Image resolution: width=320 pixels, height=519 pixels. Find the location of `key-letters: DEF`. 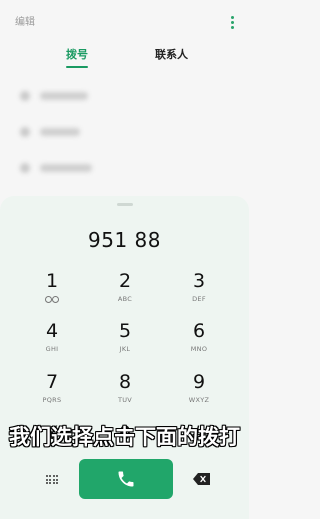

key-letters: DEF is located at coordinates (199, 299).